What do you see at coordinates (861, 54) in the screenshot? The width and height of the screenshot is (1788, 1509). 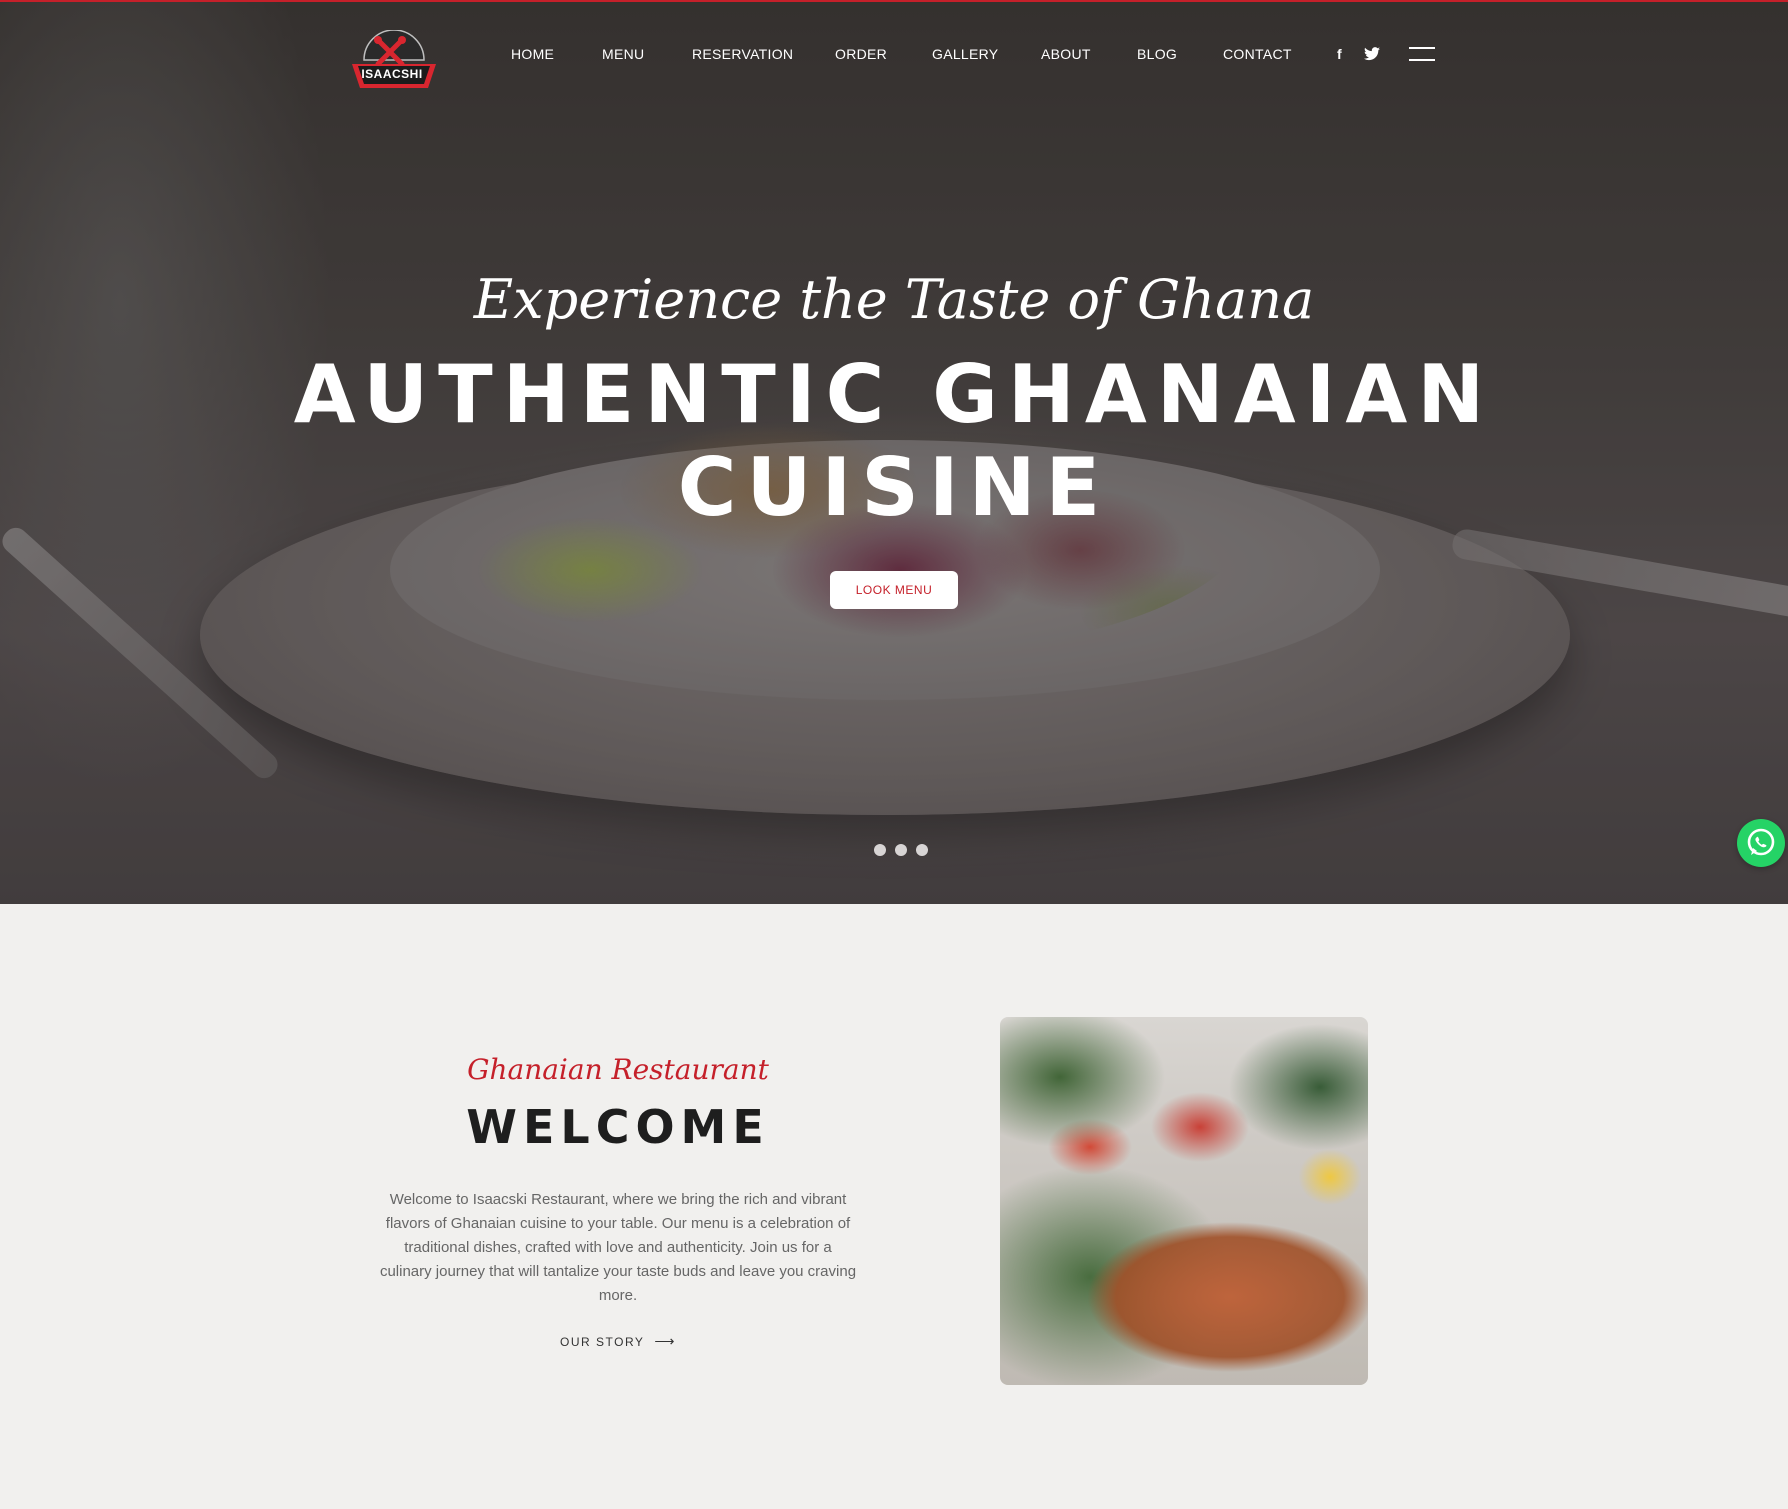 I see `nav-order: ORDER` at bounding box center [861, 54].